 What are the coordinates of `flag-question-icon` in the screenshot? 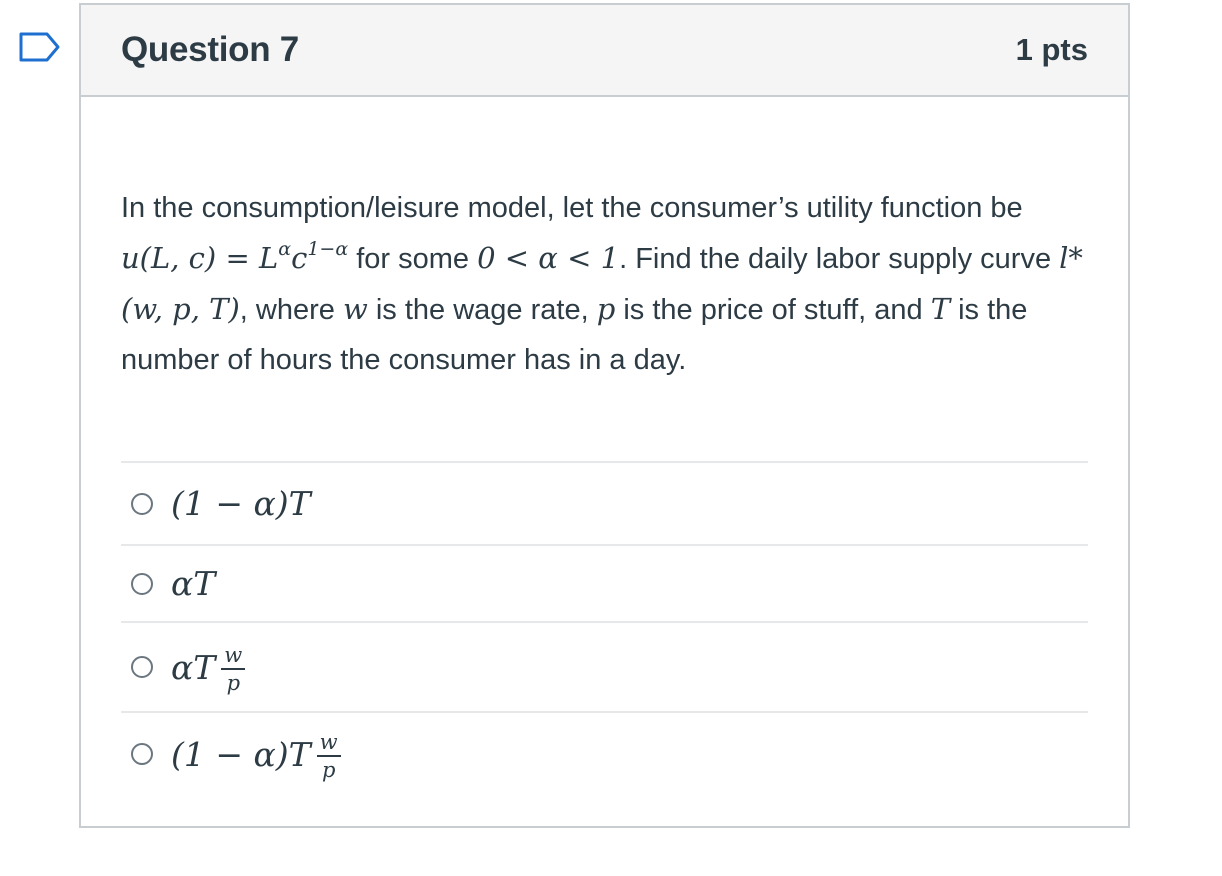 It's located at (40, 47).